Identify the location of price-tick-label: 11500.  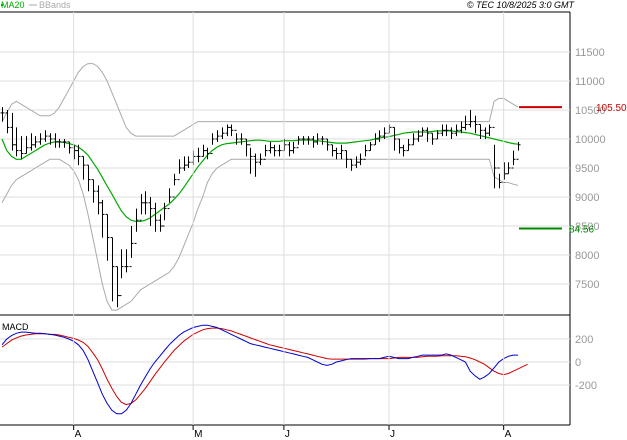
(590, 53).